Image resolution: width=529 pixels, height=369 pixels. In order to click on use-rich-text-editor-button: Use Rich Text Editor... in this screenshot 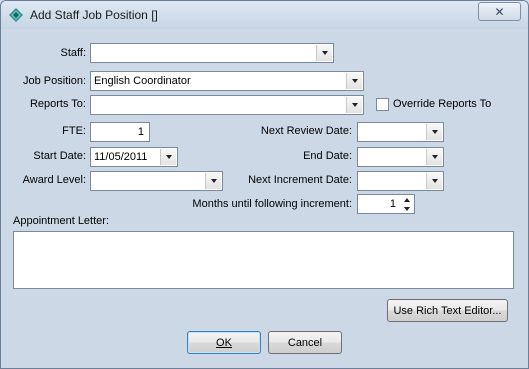, I will do `click(447, 310)`.